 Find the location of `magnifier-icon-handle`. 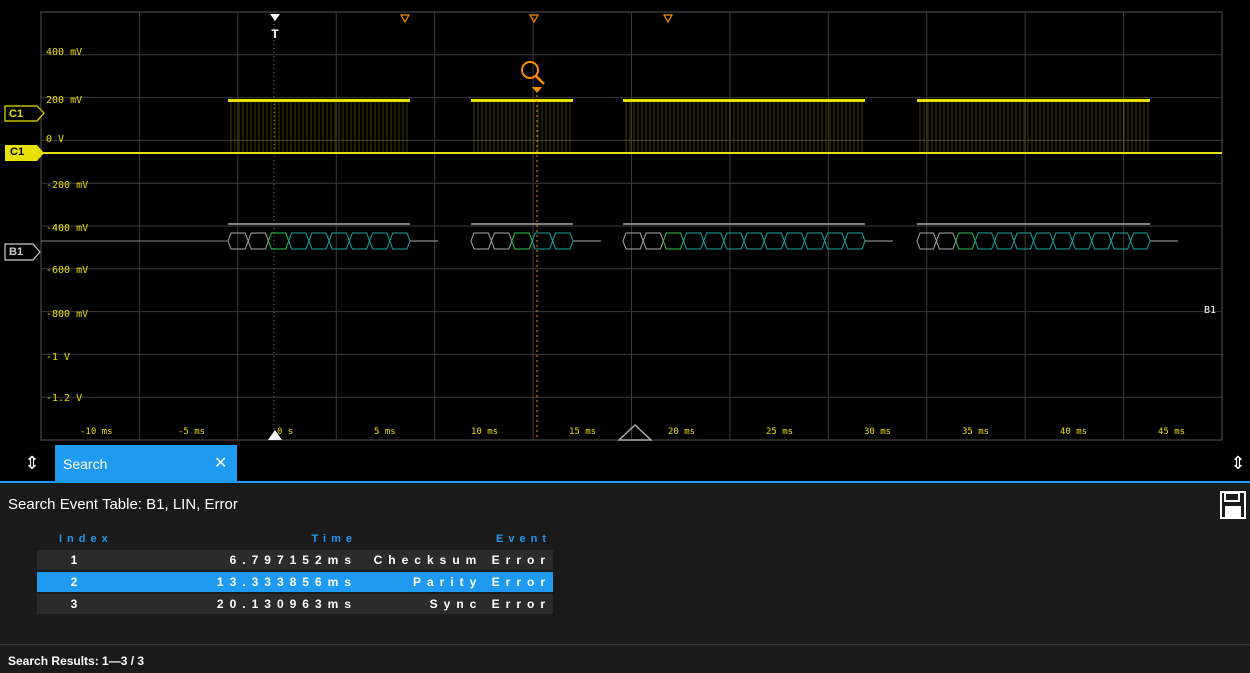

magnifier-icon-handle is located at coordinates (540, 80).